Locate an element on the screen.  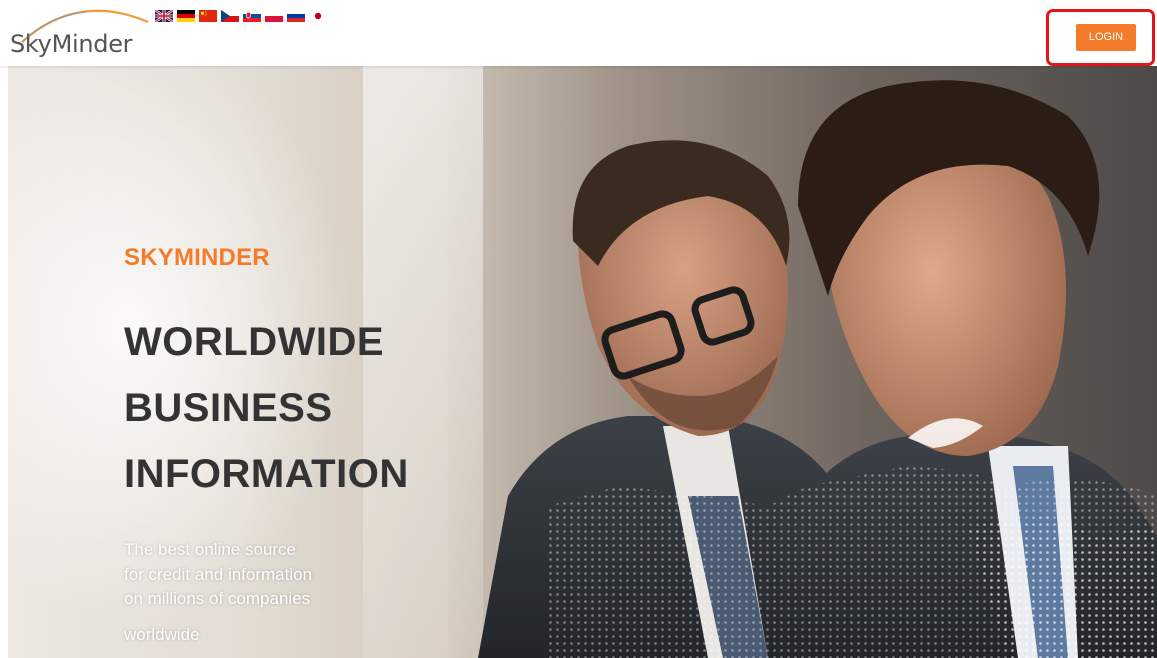
top-header: SkyMinder LOGIN is located at coordinates (578, 33).